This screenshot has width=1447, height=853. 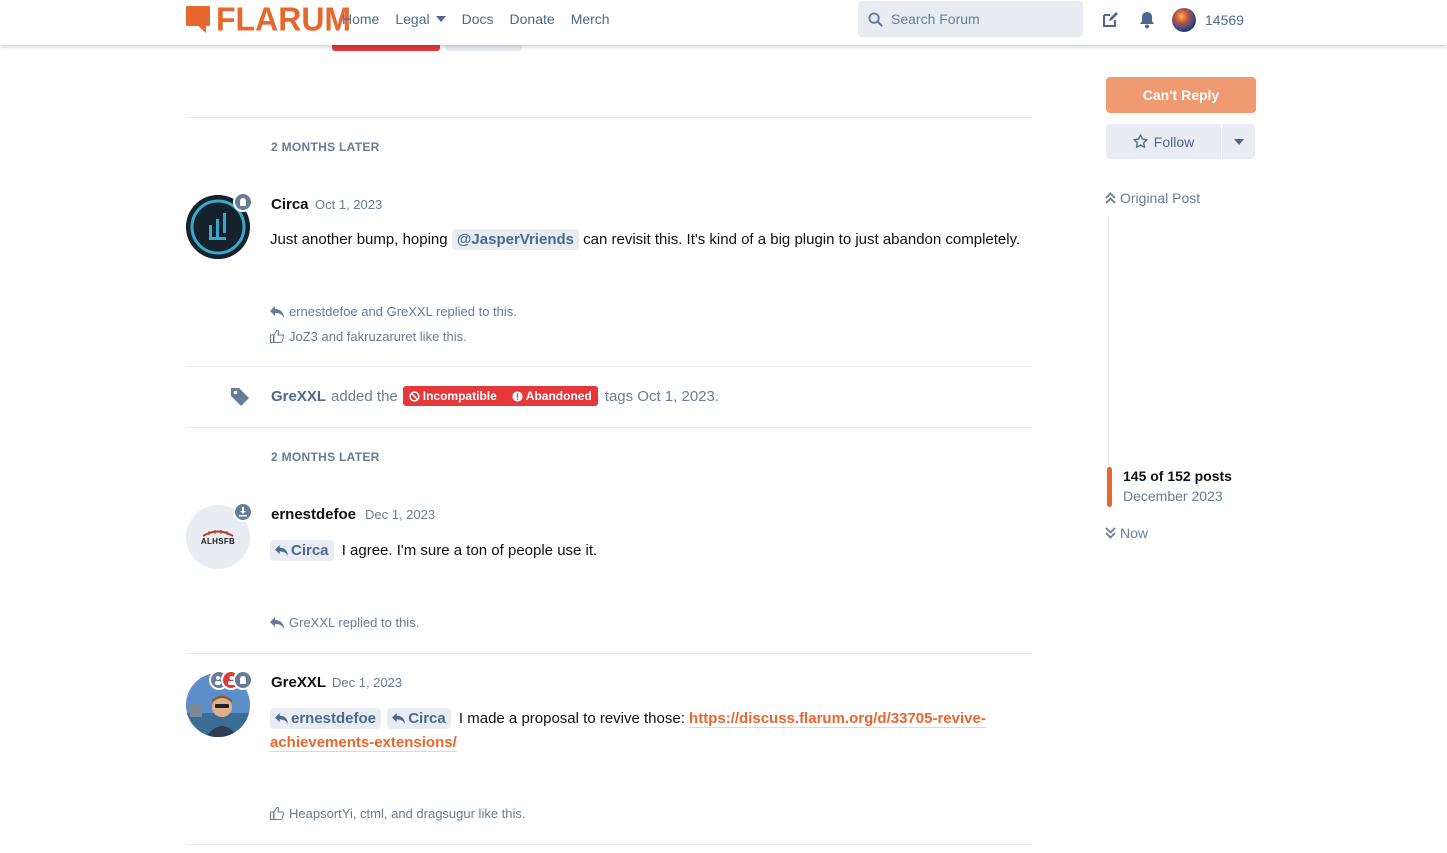 What do you see at coordinates (1110, 20) in the screenshot?
I see `compose-icon` at bounding box center [1110, 20].